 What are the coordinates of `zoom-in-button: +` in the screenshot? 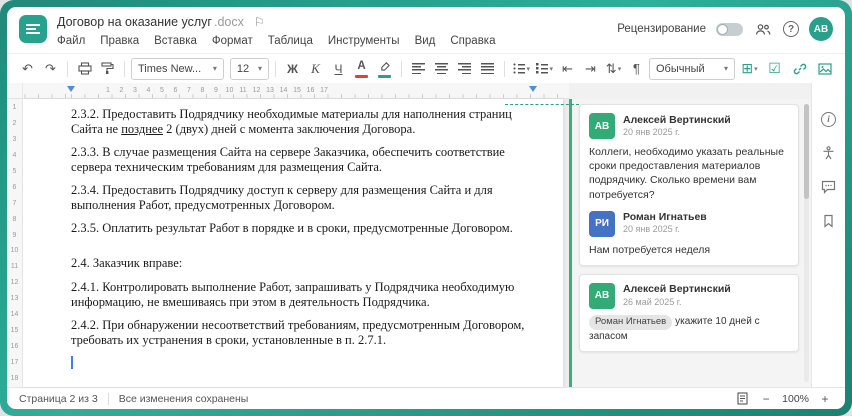 It's located at (825, 399).